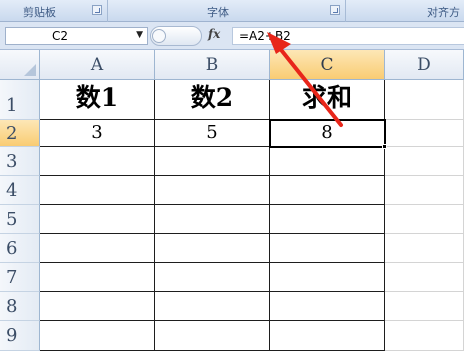 The height and width of the screenshot is (351, 464). What do you see at coordinates (424, 277) in the screenshot?
I see `cell-d7` at bounding box center [424, 277].